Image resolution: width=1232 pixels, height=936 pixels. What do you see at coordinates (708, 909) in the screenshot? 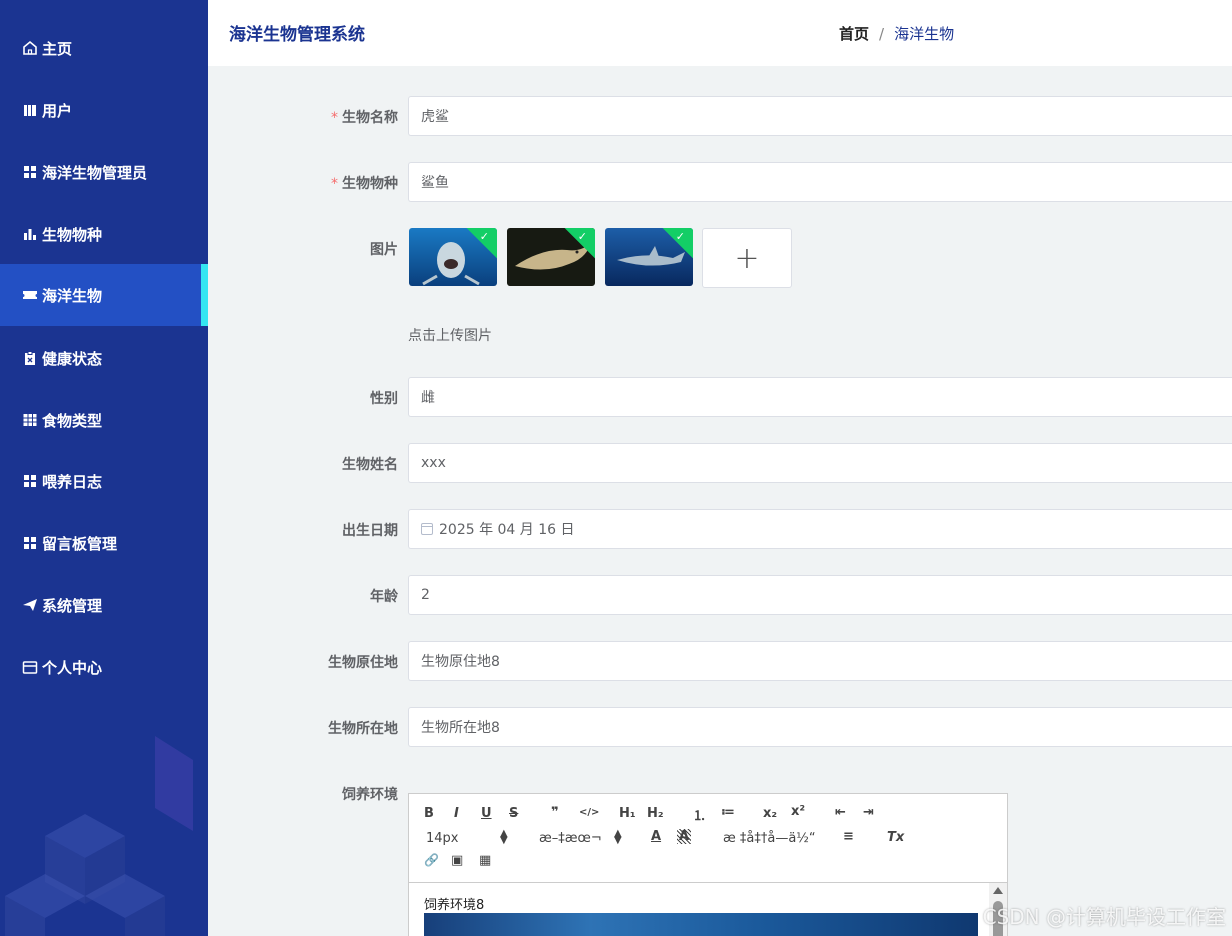
I see `editor-content: 饲养环境8` at bounding box center [708, 909].